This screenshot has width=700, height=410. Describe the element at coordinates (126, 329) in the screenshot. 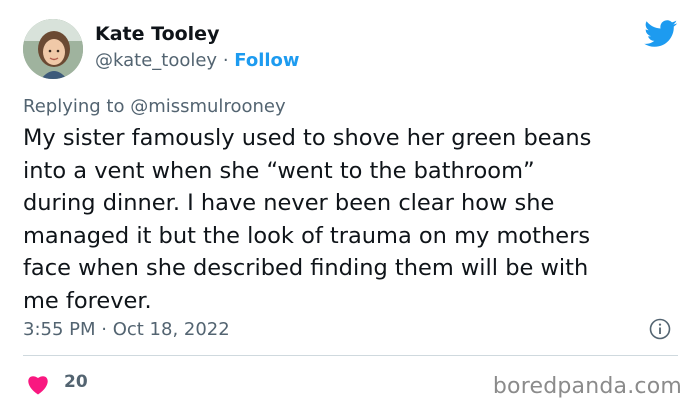

I see `tweet-timestamp: 3:55 PM · Oct 18, 2022` at that location.